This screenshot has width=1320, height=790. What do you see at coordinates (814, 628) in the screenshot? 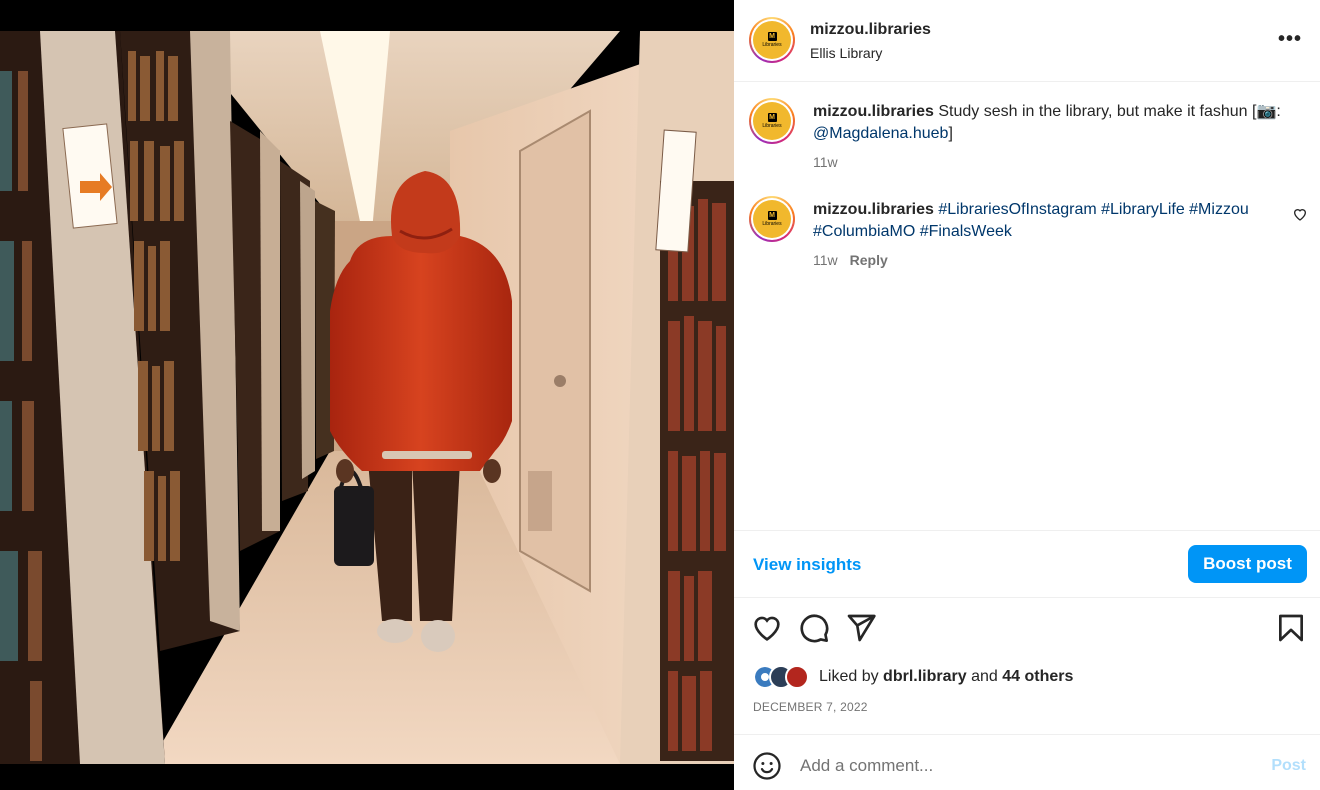
I see `comment-icon` at bounding box center [814, 628].